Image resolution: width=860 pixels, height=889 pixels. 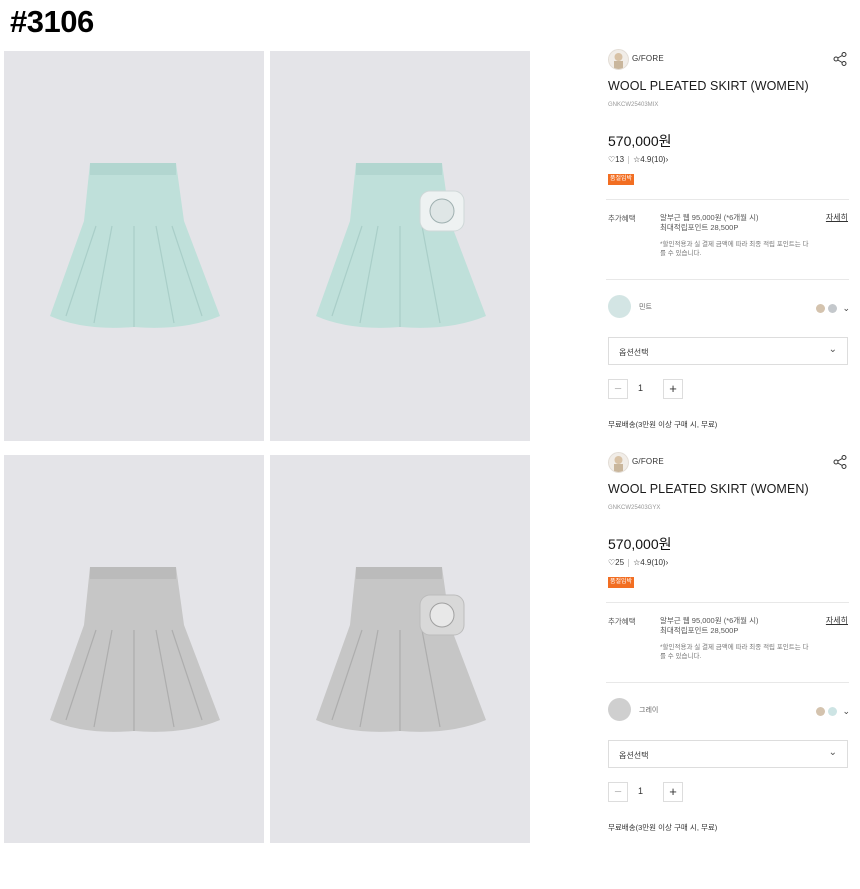 I want to click on product-image-gray-side, so click(x=400, y=649).